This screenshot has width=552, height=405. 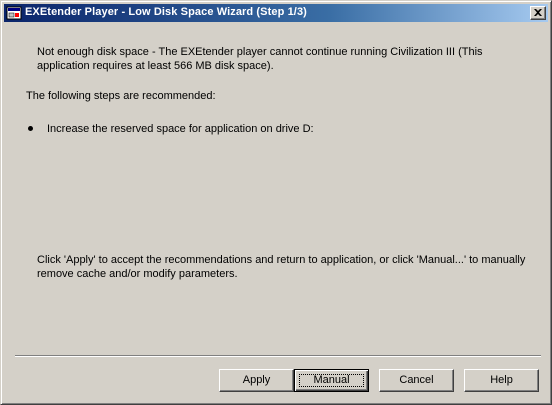 I want to click on separator, so click(x=278, y=356).